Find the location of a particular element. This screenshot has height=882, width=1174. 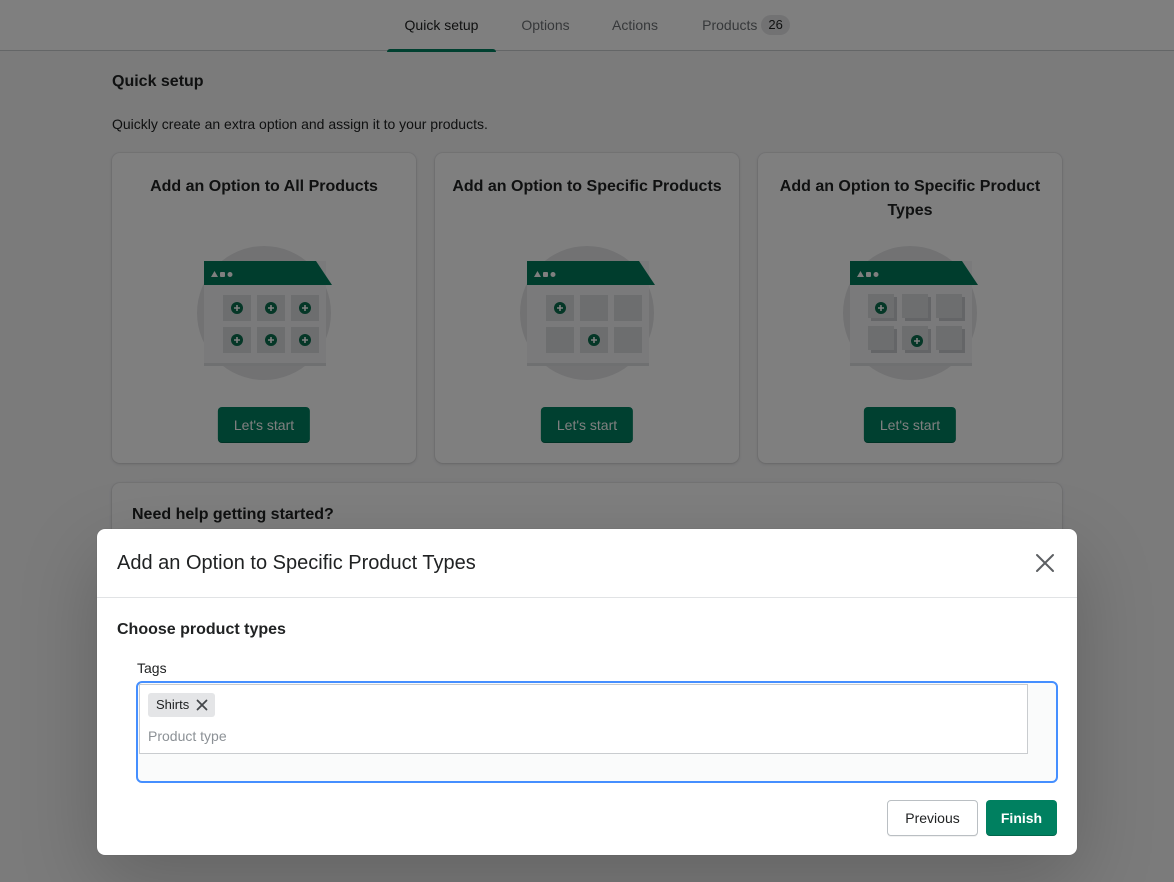

tag-chip: Shirts is located at coordinates (182, 705).